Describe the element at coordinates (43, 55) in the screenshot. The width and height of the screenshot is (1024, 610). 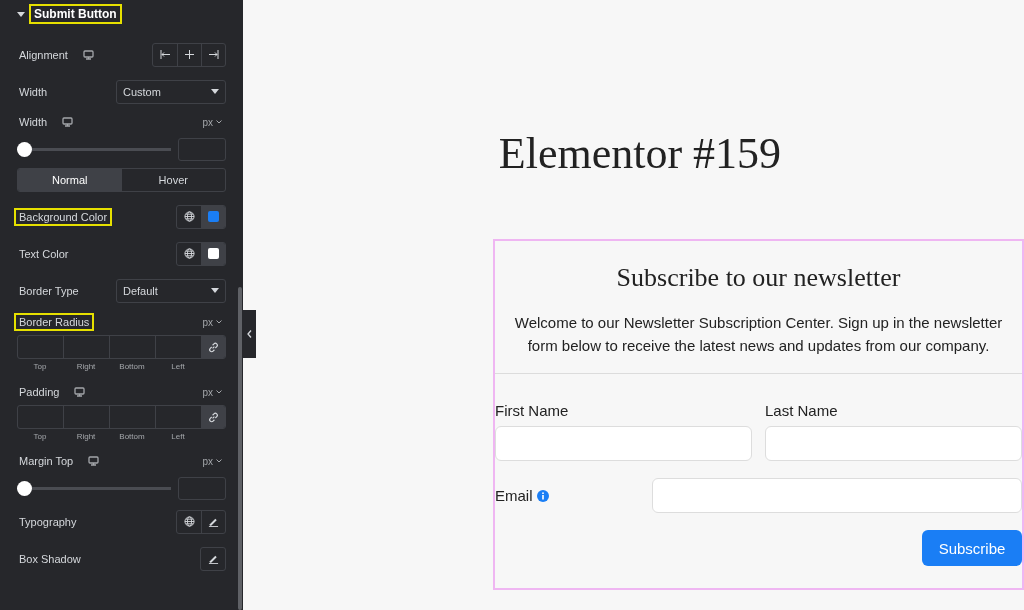
I see `control-label: Alignment` at that location.